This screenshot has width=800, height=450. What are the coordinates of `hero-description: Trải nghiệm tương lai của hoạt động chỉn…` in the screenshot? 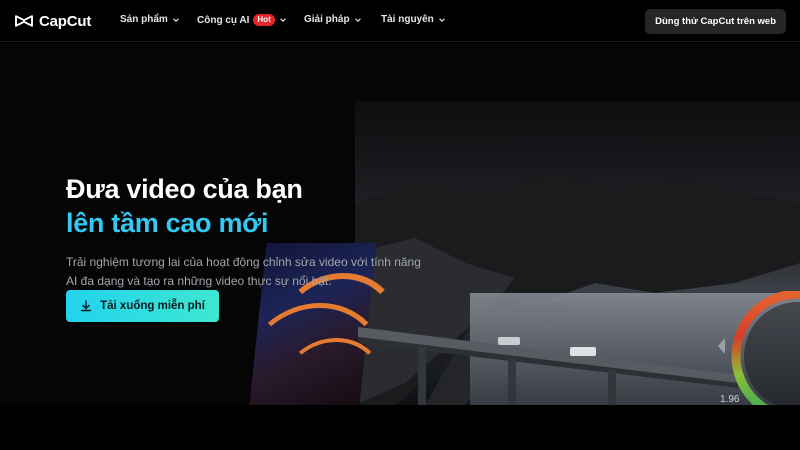 It's located at (243, 271).